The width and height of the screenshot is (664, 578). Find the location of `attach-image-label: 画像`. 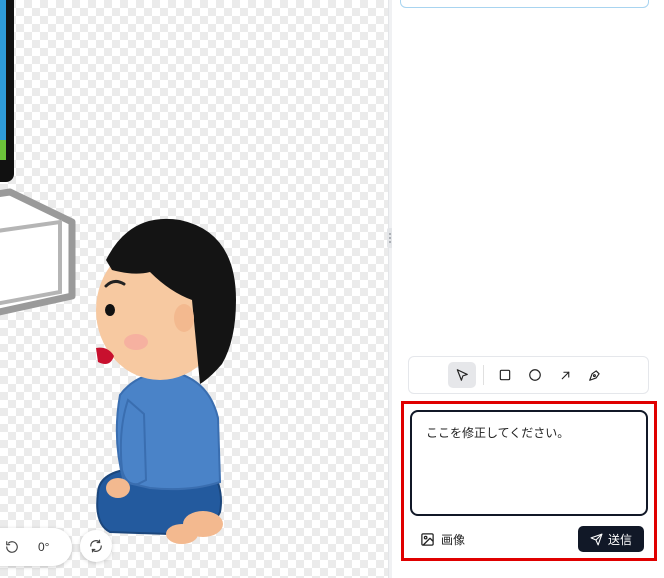

attach-image-label: 画像 is located at coordinates (453, 539).